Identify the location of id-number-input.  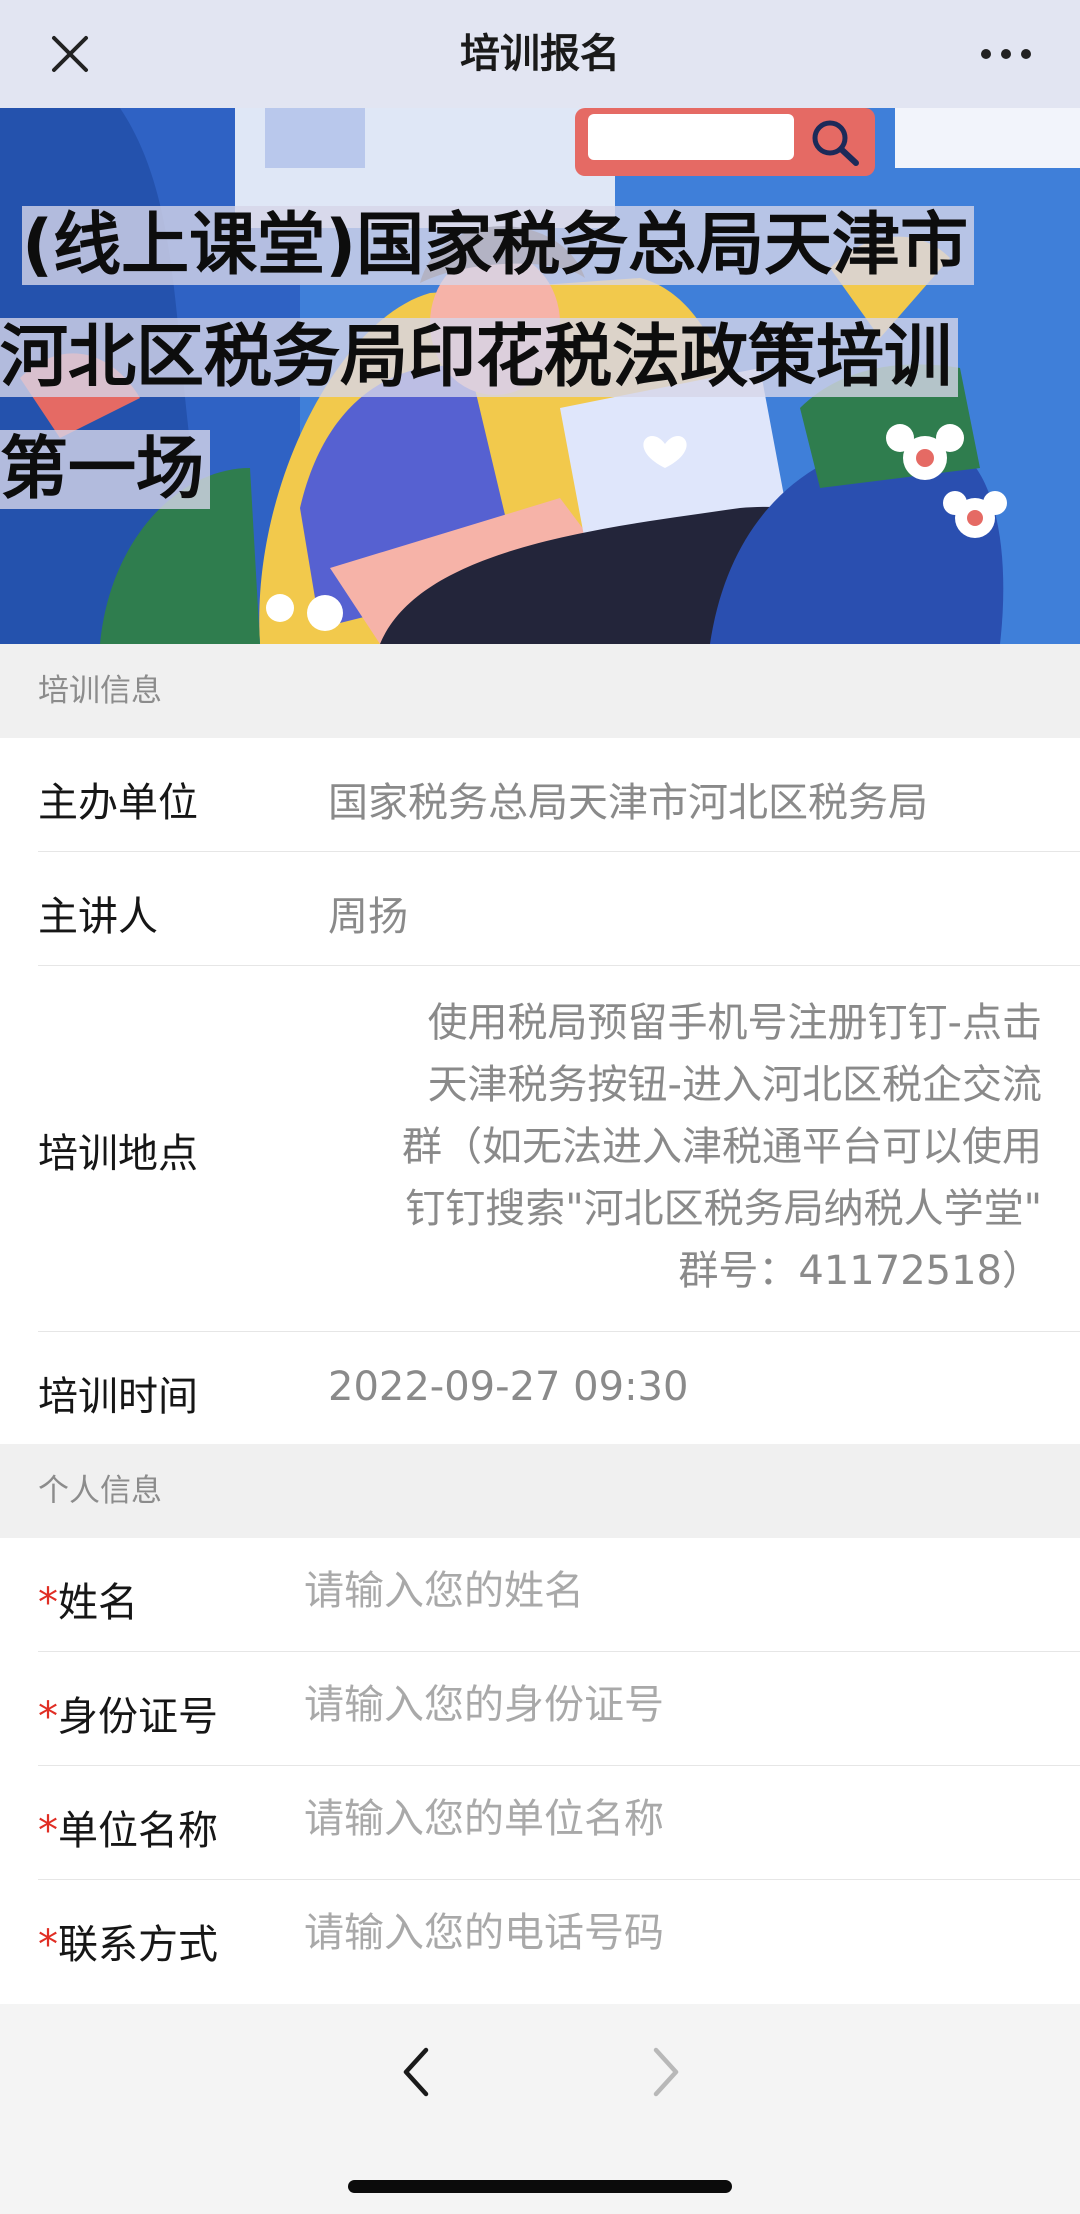
(673, 1705).